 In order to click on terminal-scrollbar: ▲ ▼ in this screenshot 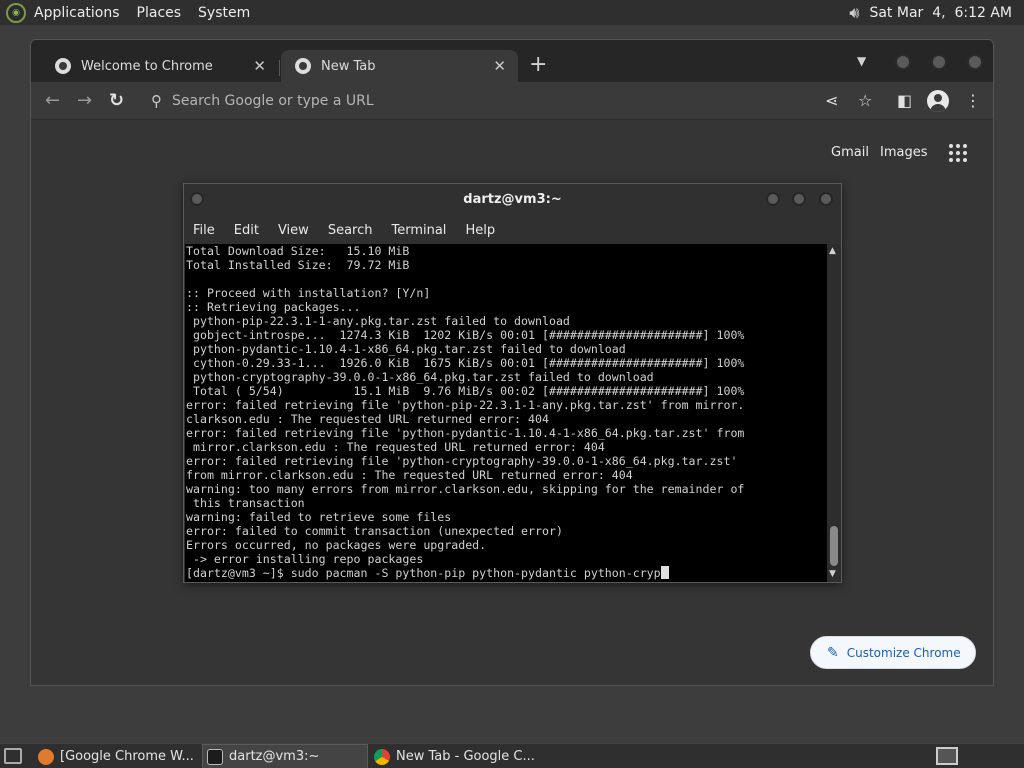, I will do `click(834, 413)`.